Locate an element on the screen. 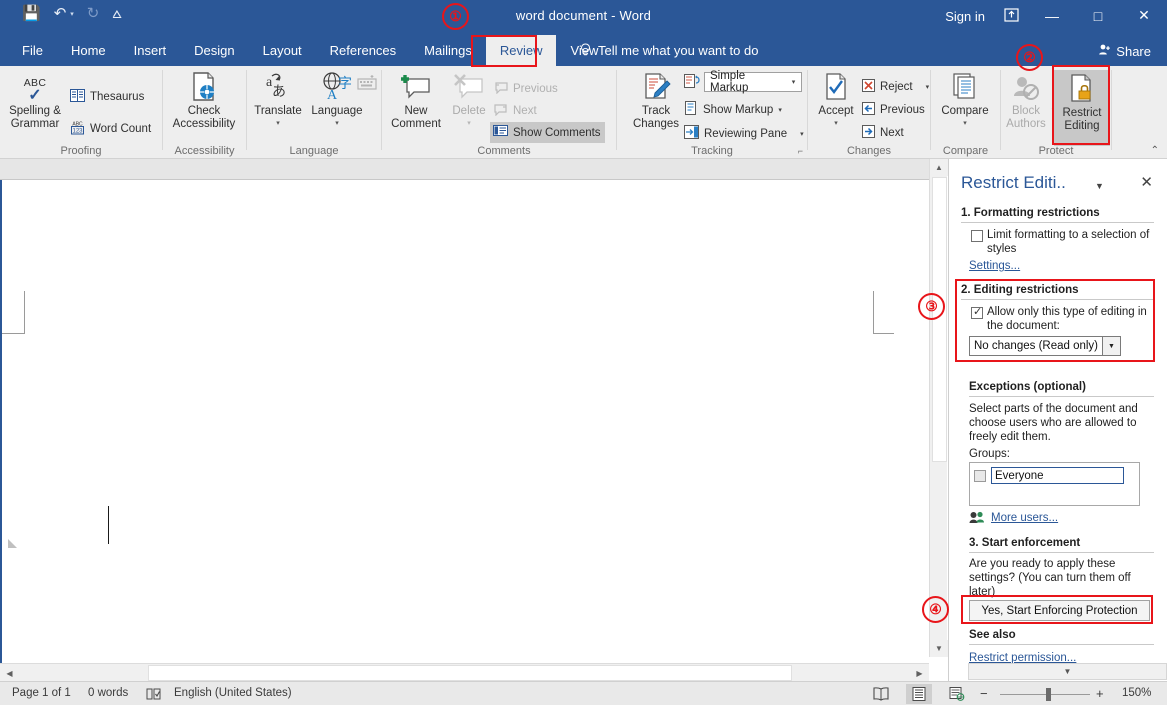 The width and height of the screenshot is (1167, 705). document-horizontal-scrollbar: ◀ ▶ is located at coordinates (464, 672).